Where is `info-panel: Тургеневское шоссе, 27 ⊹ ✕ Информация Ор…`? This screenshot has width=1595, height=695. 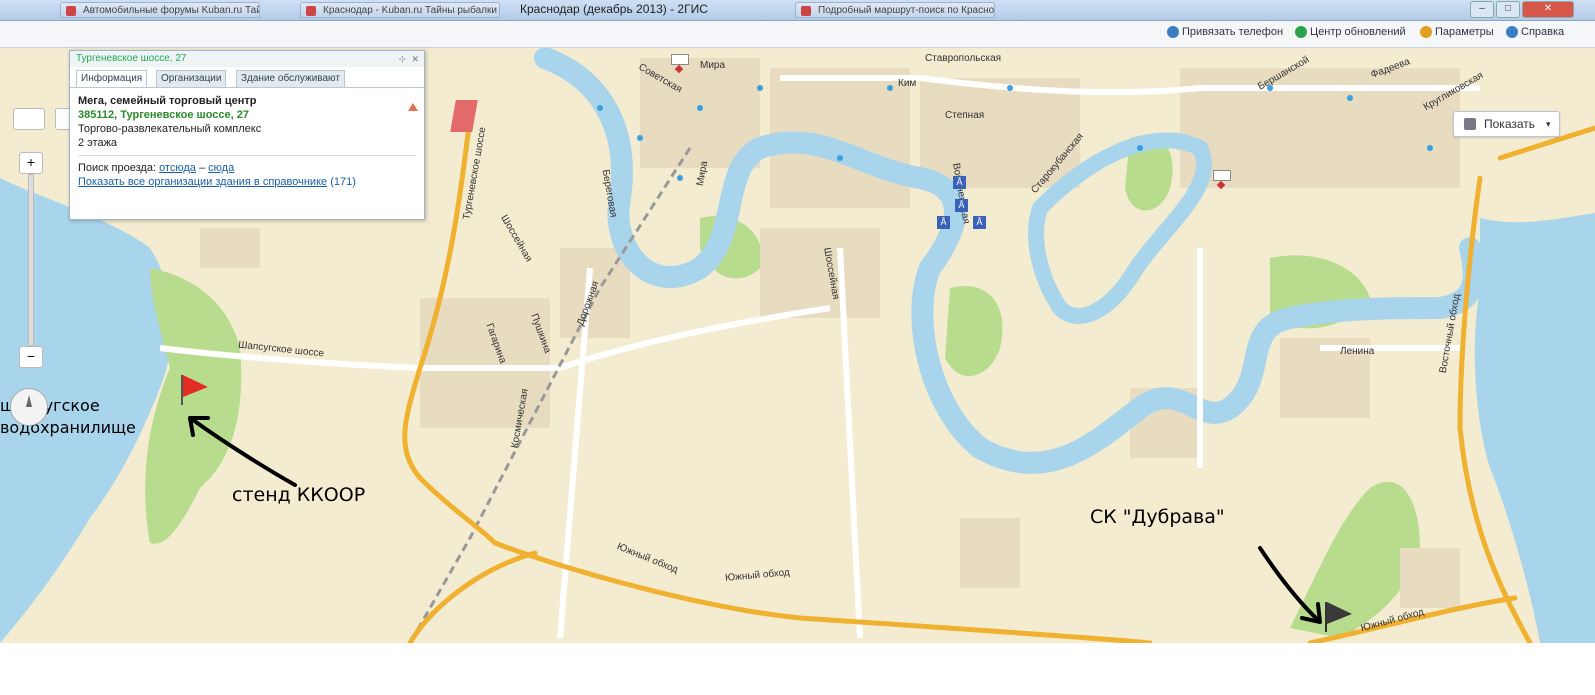 info-panel: Тургеневское шоссе, 27 ⊹ ✕ Информация Ор… is located at coordinates (247, 135).